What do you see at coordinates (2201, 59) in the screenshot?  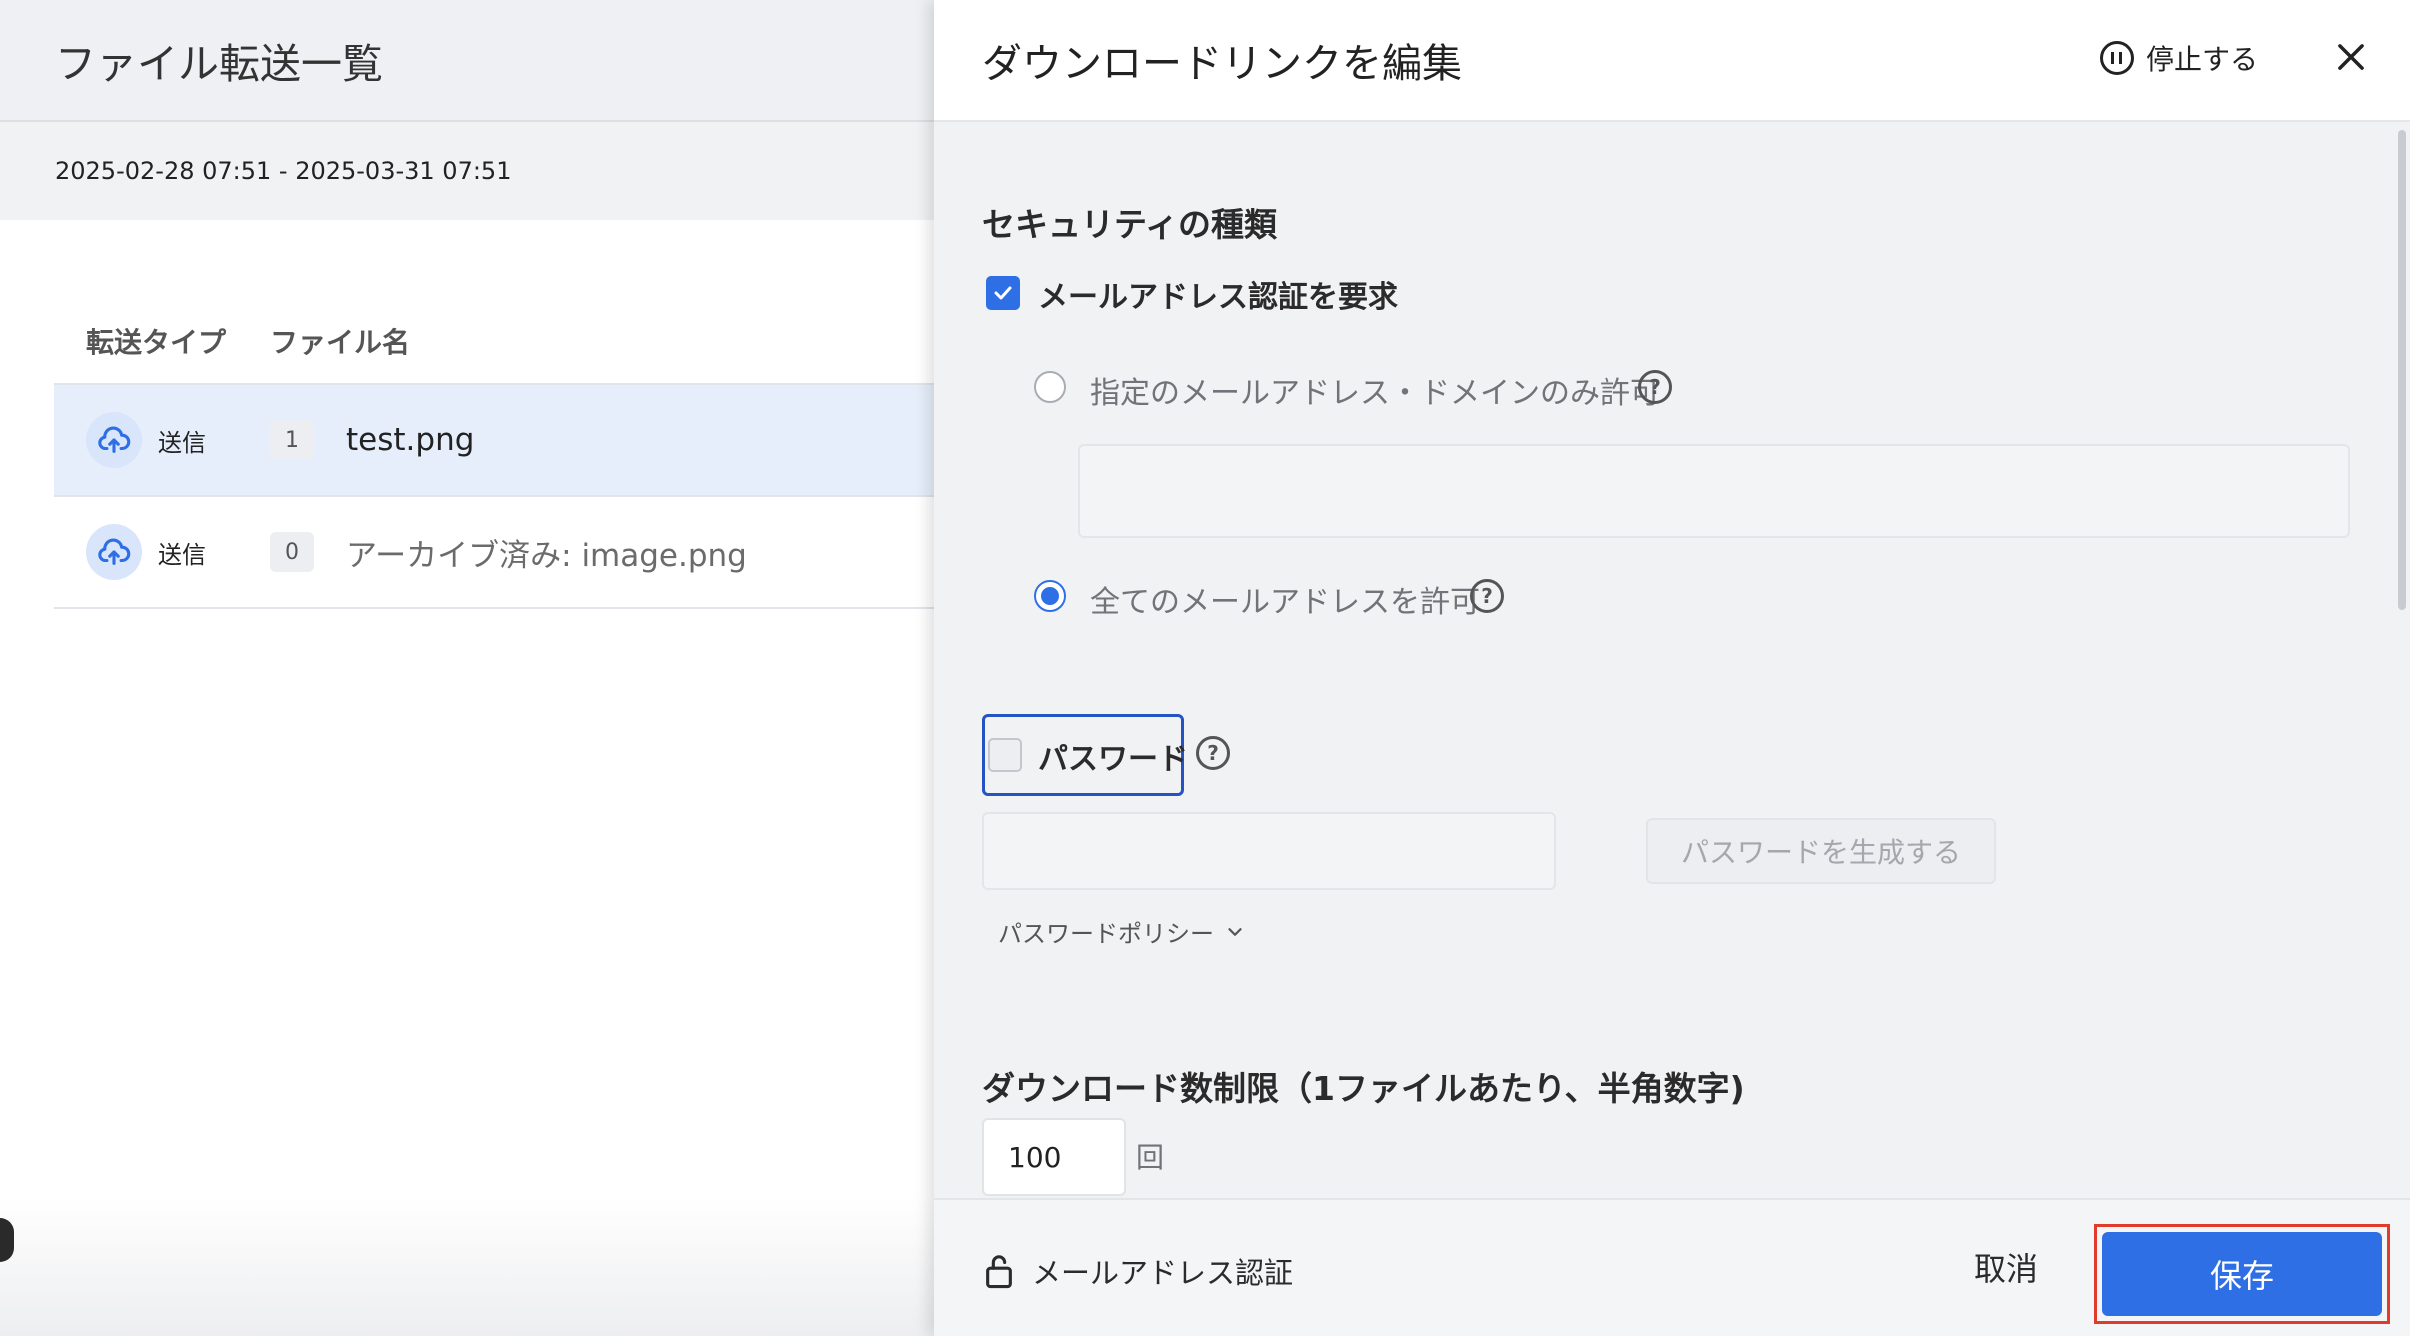 I see `pause-button-label: 停止する` at bounding box center [2201, 59].